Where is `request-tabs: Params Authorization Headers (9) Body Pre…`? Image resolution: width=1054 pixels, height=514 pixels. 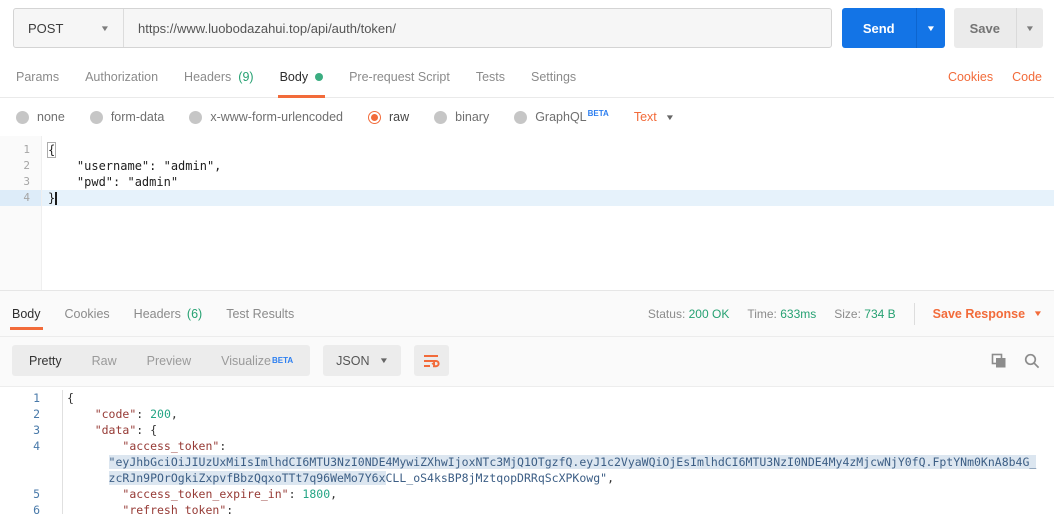 request-tabs: Params Authorization Headers (9) Body Pre… is located at coordinates (527, 77).